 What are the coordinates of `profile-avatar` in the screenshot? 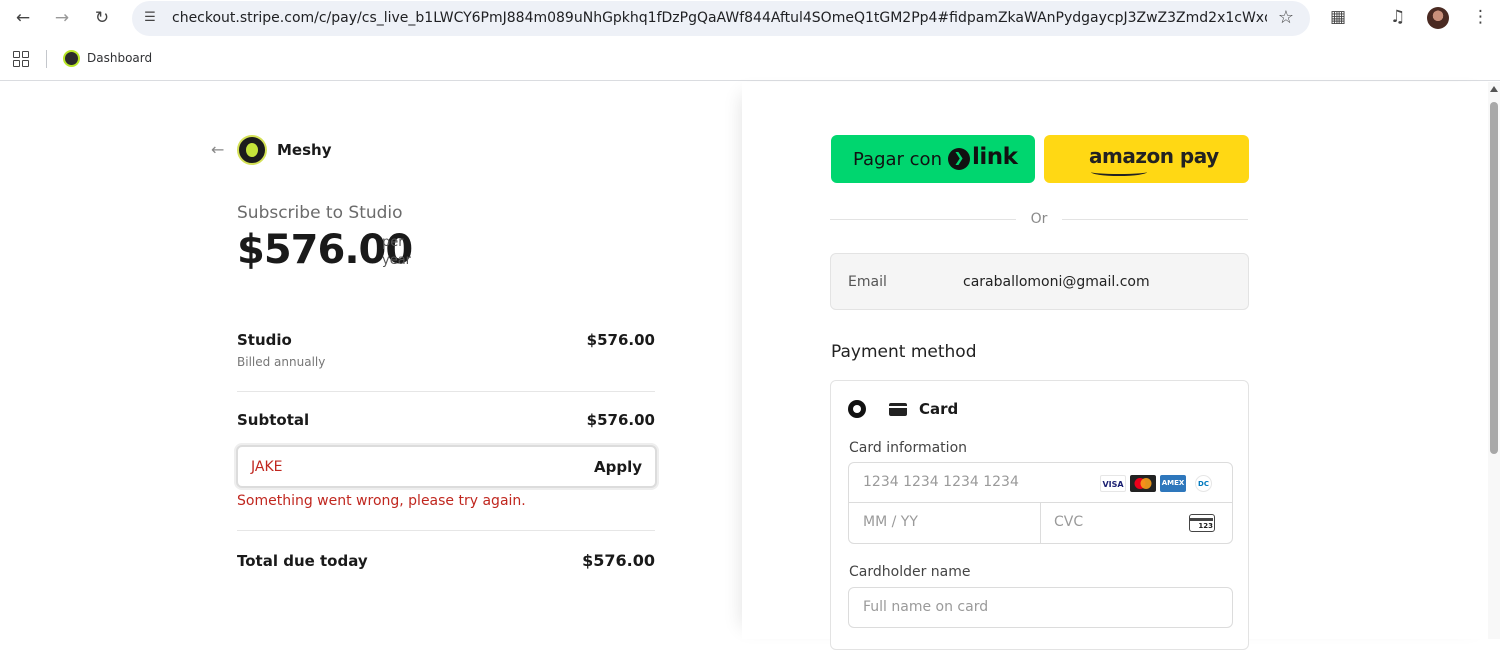 It's located at (1438, 18).